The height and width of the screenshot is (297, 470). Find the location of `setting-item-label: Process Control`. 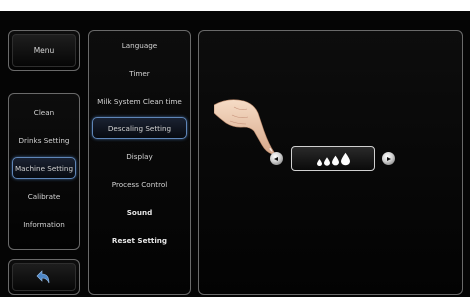

setting-item-label: Process Control is located at coordinates (139, 184).